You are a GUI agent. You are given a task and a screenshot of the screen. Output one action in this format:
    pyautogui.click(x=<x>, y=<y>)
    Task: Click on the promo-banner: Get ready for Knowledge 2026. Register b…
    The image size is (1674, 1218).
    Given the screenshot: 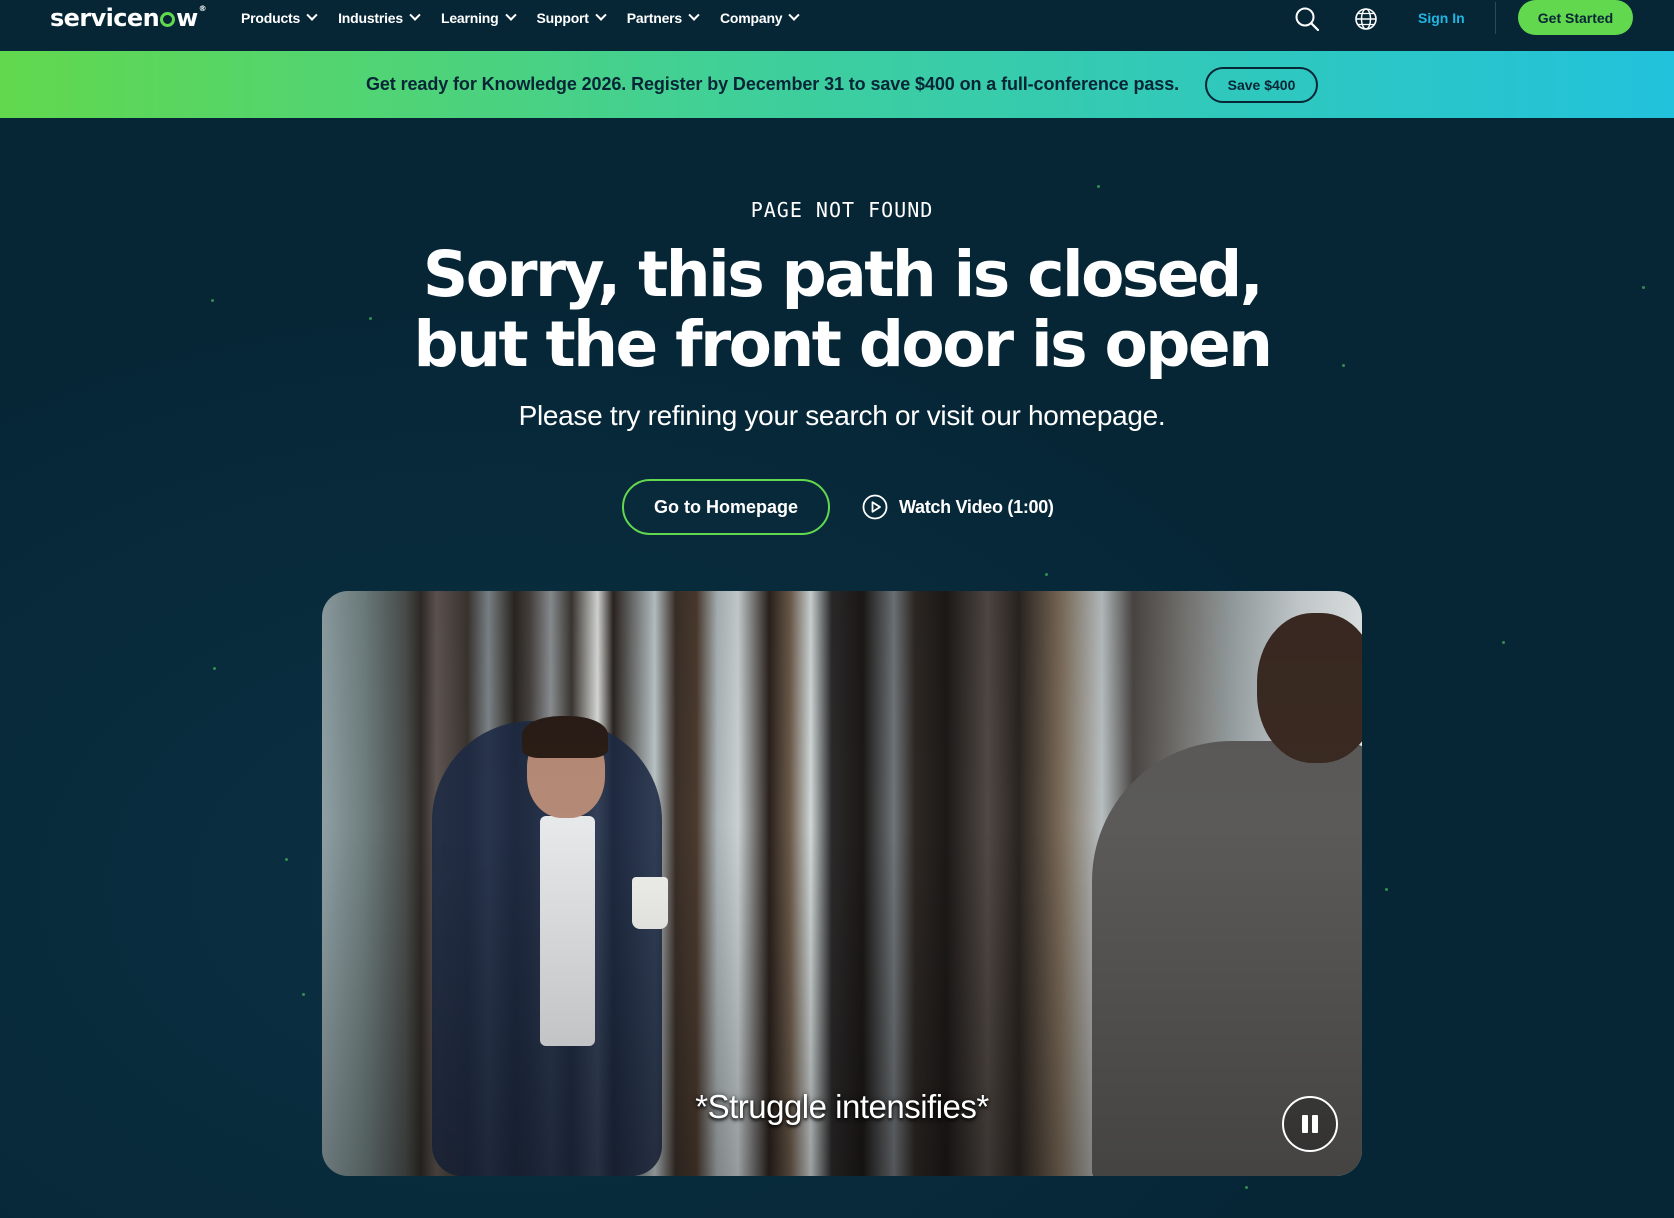 What is the action you would take?
    pyautogui.click(x=837, y=84)
    